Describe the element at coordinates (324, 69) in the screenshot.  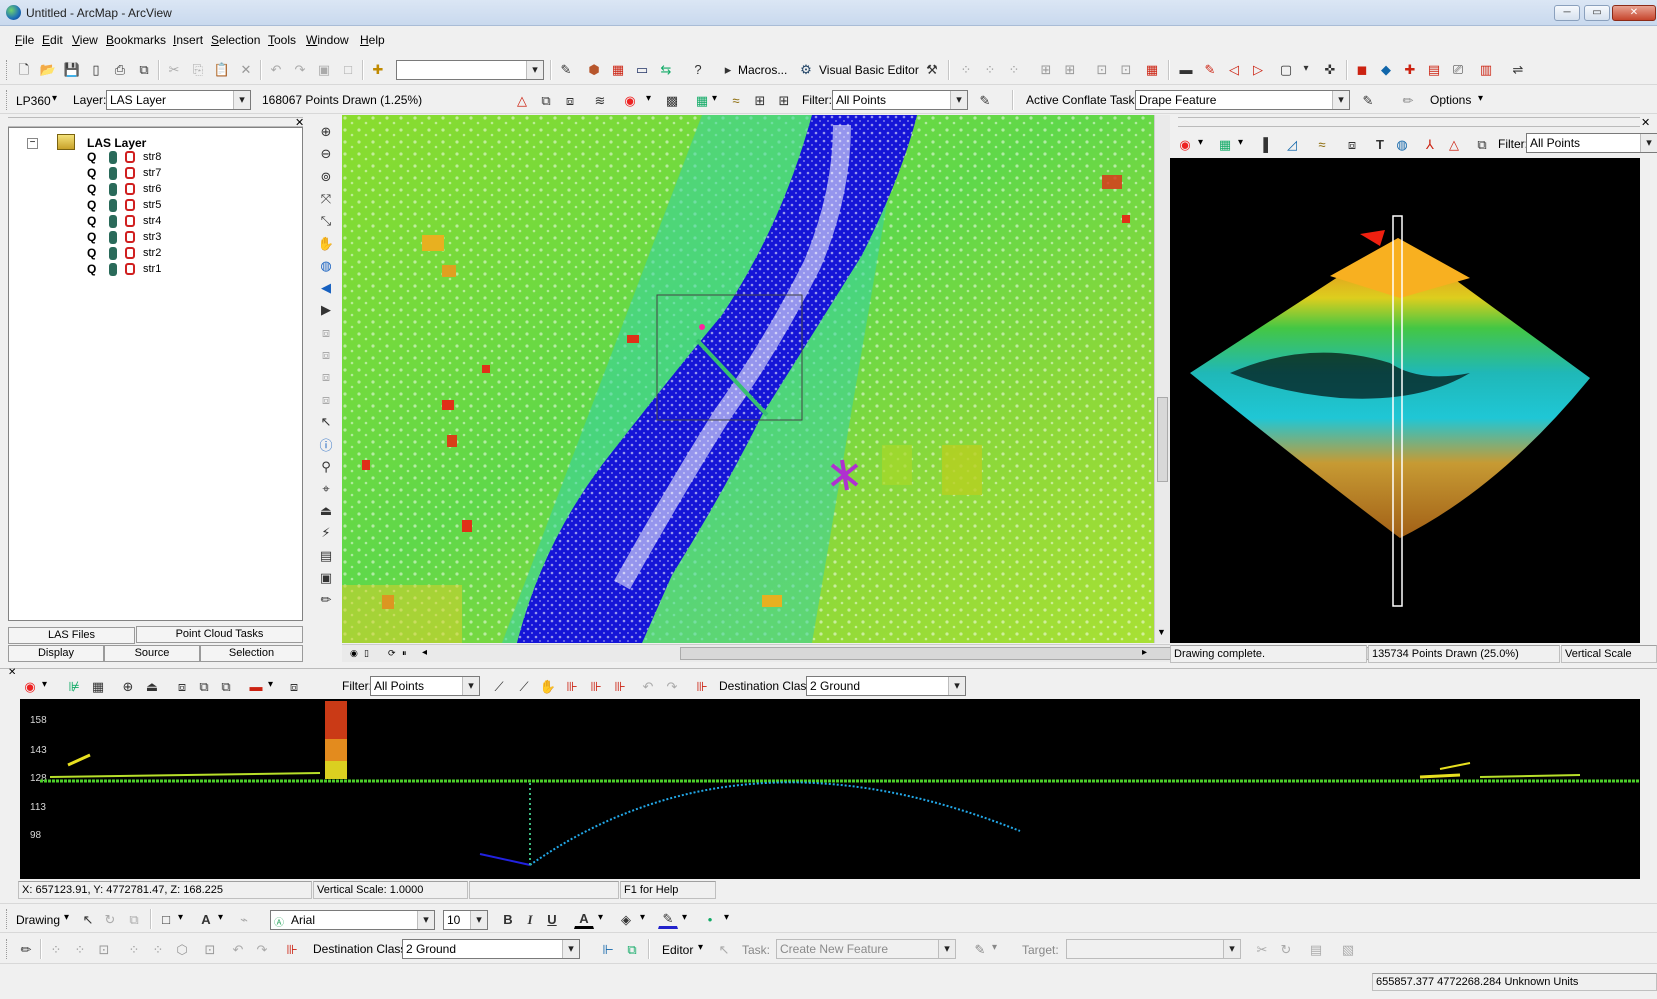
I see `select-features-icon: ▣` at that location.